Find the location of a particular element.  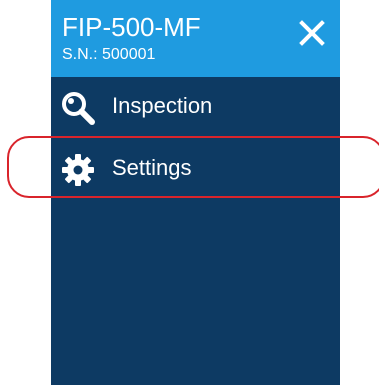

gear-icon is located at coordinates (78, 170).